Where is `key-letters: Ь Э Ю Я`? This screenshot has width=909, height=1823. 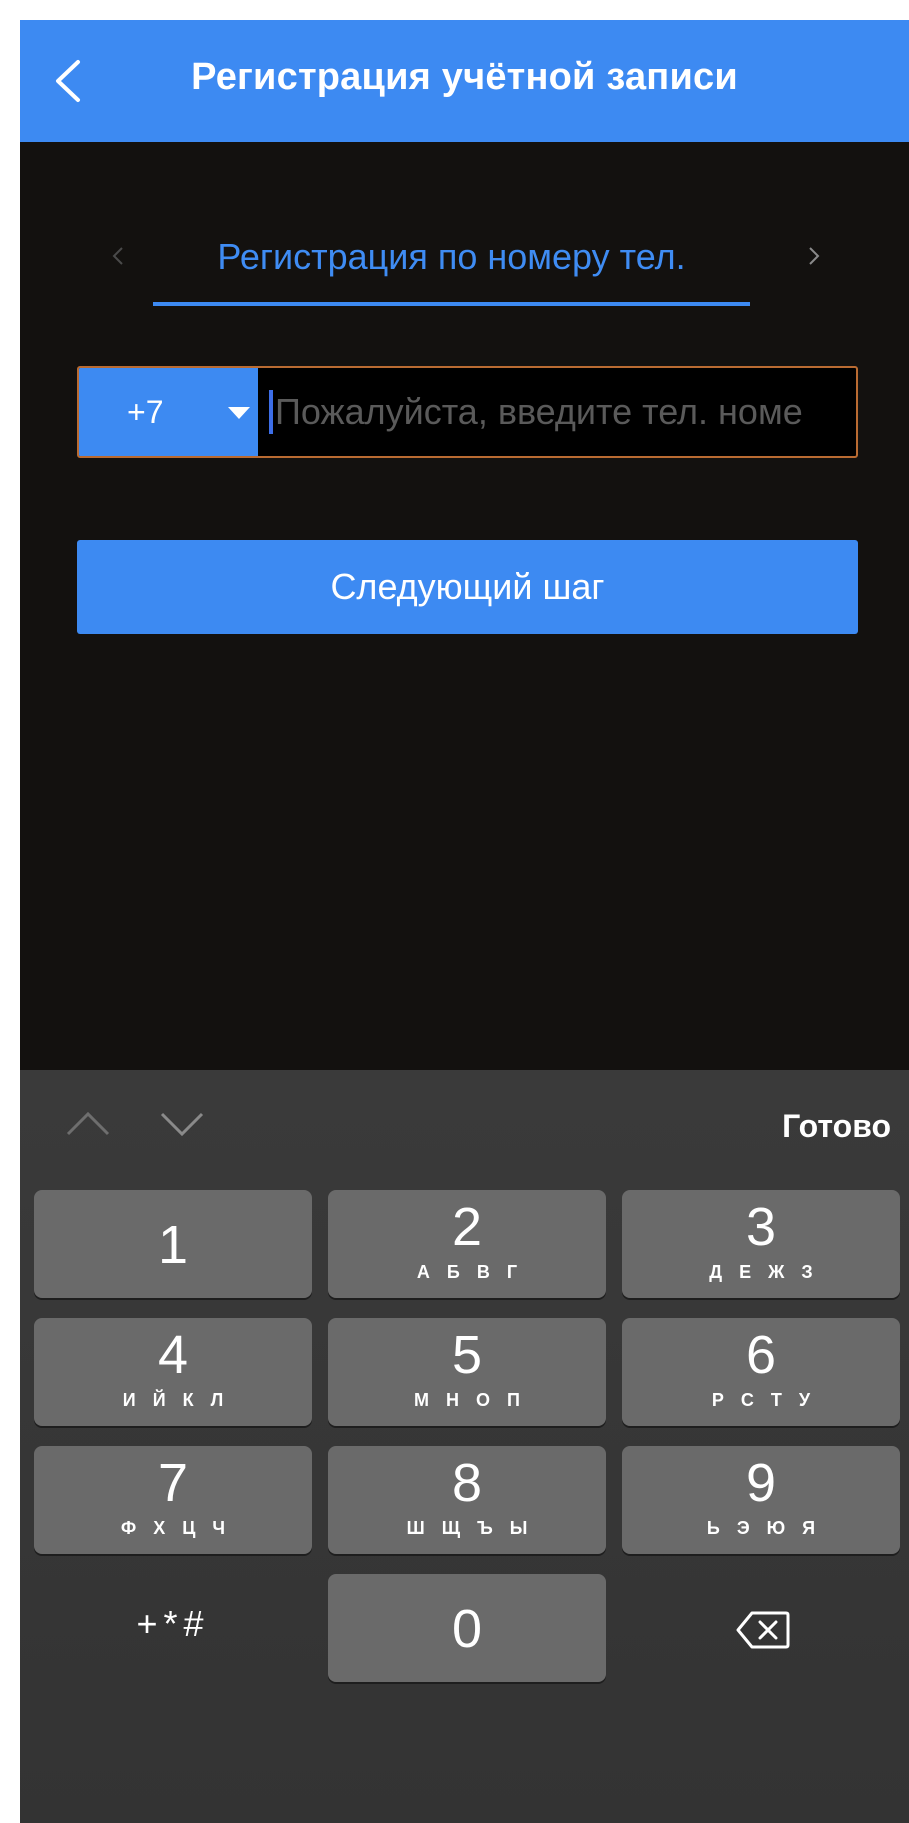
key-letters: Ь Э Ю Я is located at coordinates (764, 1528).